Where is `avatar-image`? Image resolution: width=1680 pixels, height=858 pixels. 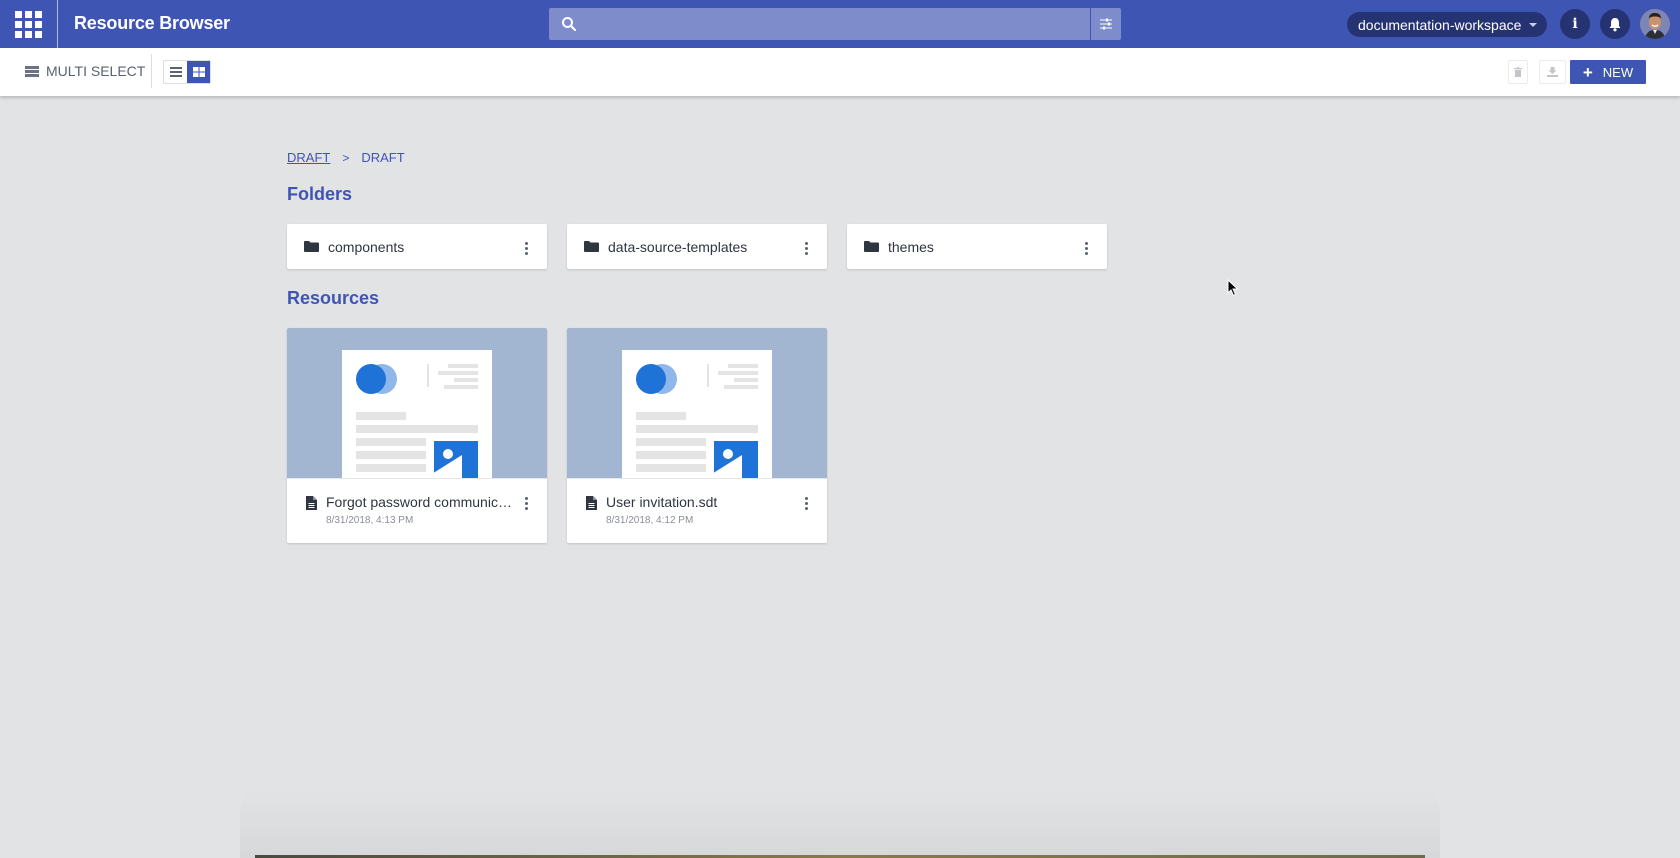 avatar-image is located at coordinates (1655, 24).